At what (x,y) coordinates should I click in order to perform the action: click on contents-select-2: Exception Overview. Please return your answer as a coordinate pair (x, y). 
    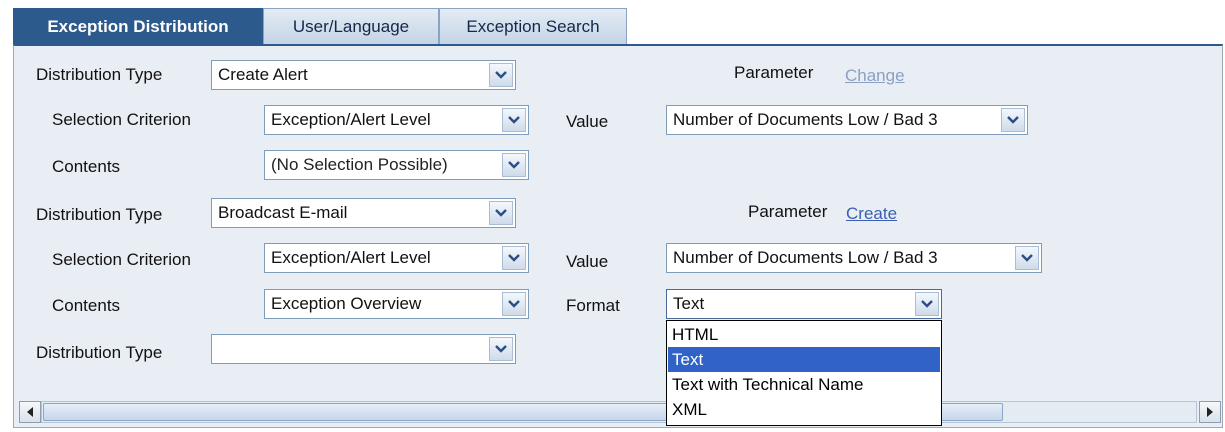
    Looking at the image, I should click on (396, 304).